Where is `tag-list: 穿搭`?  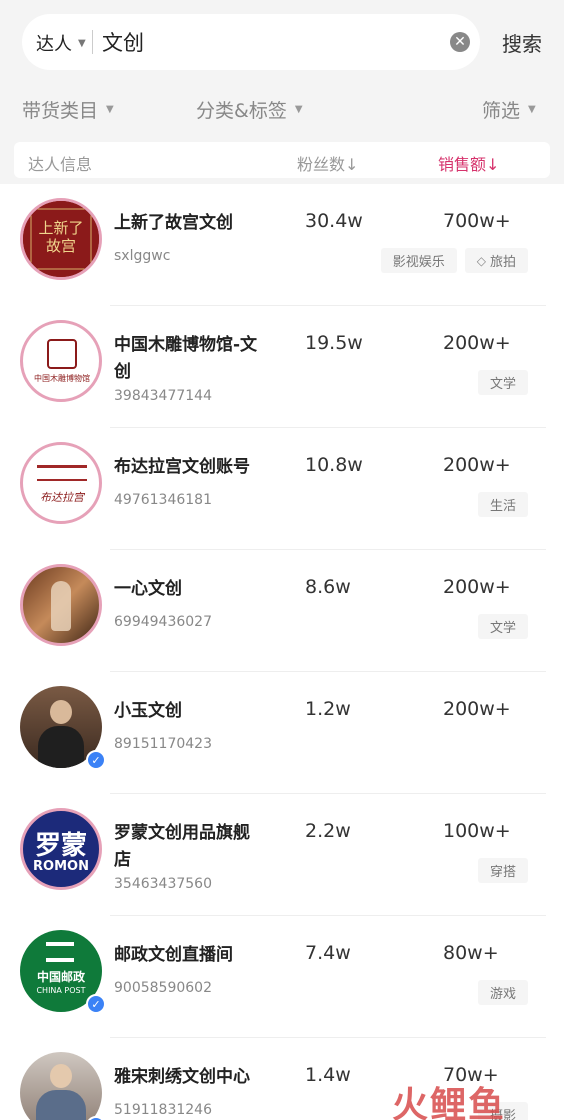 tag-list: 穿搭 is located at coordinates (502, 870).